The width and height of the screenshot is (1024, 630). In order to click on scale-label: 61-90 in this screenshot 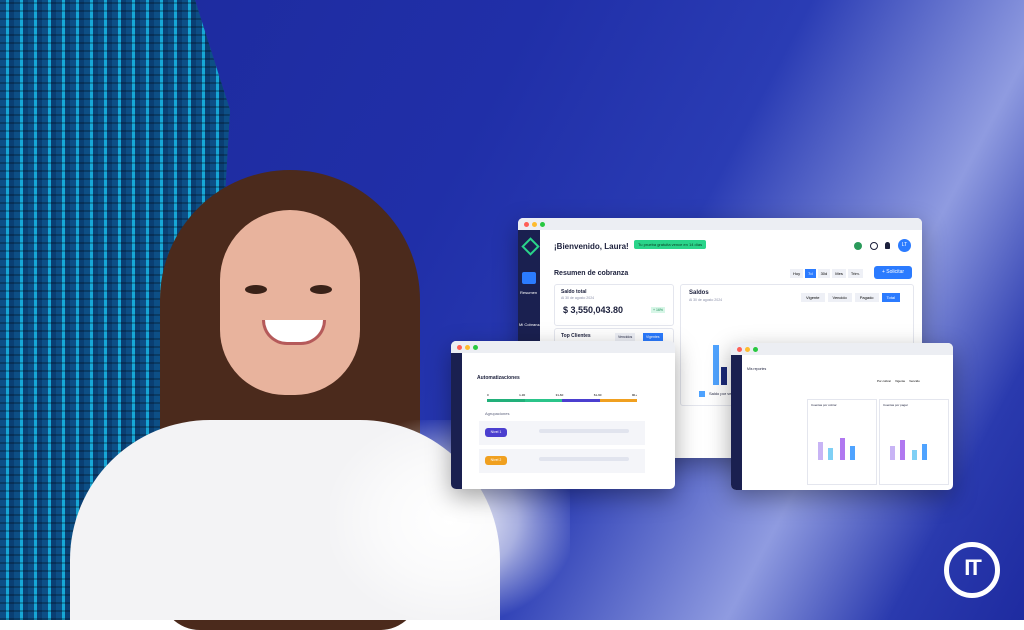, I will do `click(597, 395)`.